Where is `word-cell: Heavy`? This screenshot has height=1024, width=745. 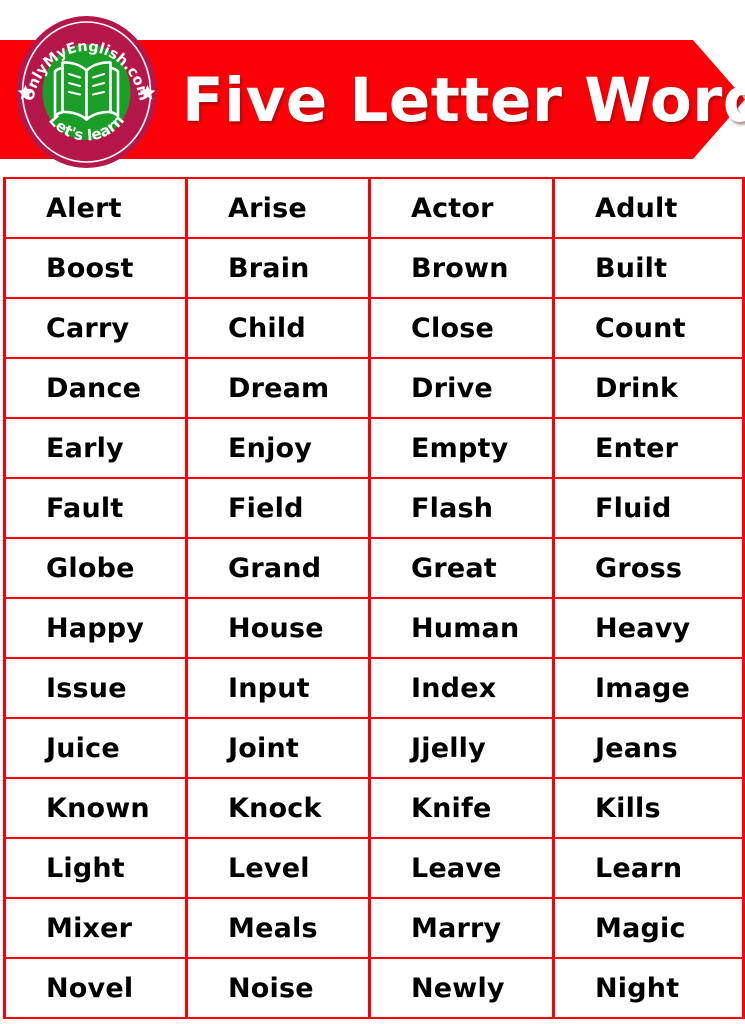 word-cell: Heavy is located at coordinates (648, 628).